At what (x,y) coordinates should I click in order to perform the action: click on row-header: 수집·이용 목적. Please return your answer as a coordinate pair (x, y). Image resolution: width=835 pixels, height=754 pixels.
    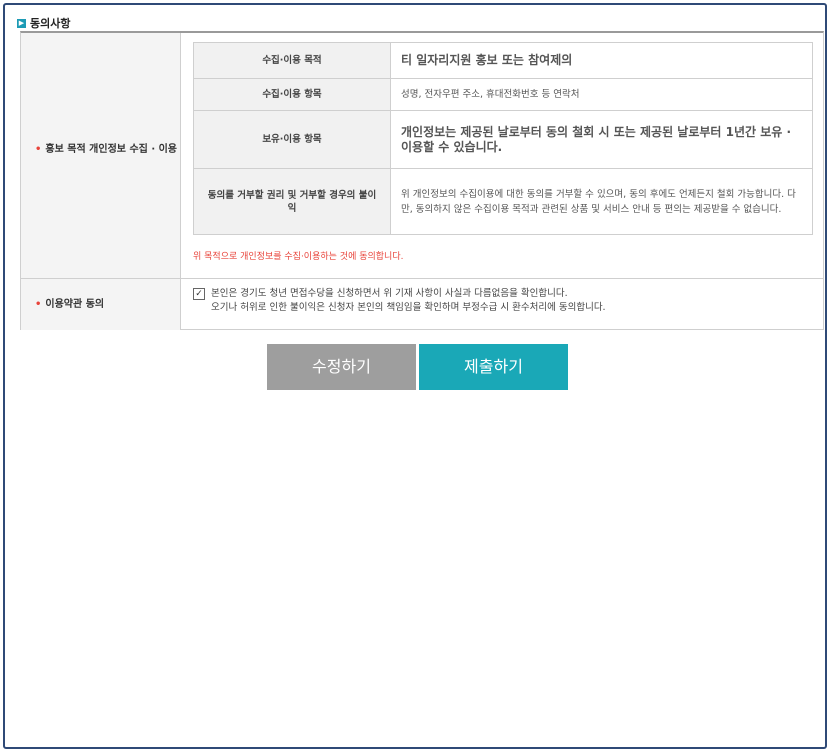
    Looking at the image, I should click on (292, 60).